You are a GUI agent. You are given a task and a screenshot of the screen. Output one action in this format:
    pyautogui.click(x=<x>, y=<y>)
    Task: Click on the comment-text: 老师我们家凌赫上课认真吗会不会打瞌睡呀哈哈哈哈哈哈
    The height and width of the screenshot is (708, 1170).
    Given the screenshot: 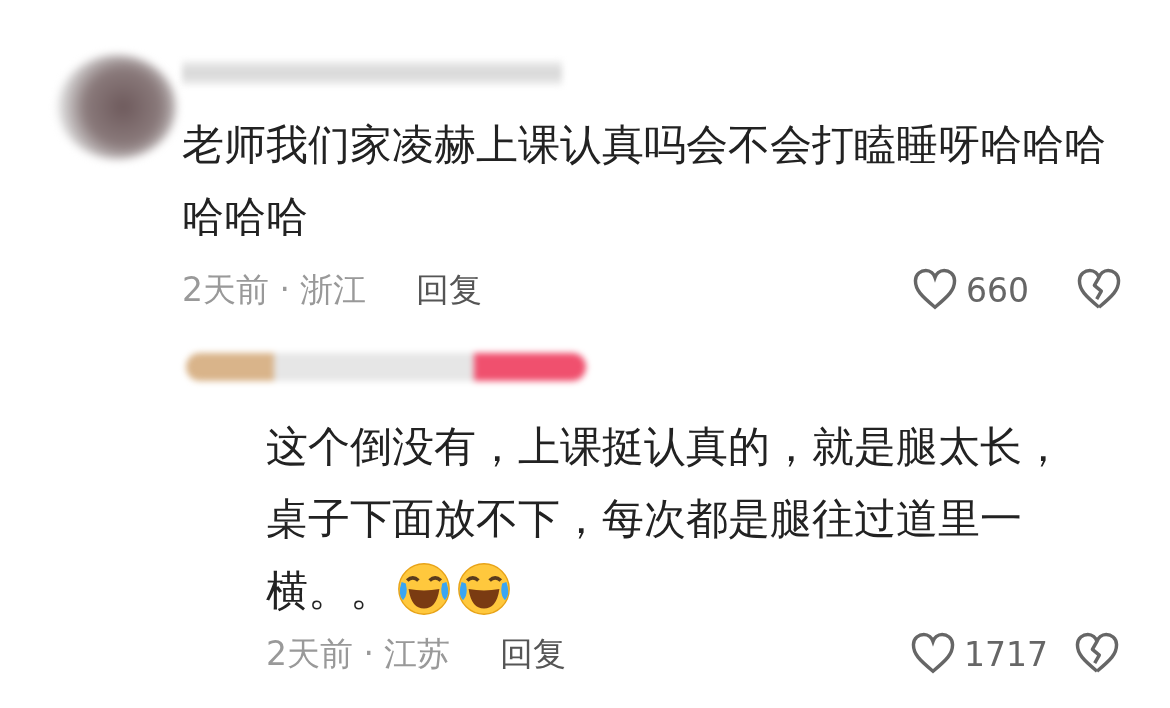 What is the action you would take?
    pyautogui.click(x=644, y=181)
    